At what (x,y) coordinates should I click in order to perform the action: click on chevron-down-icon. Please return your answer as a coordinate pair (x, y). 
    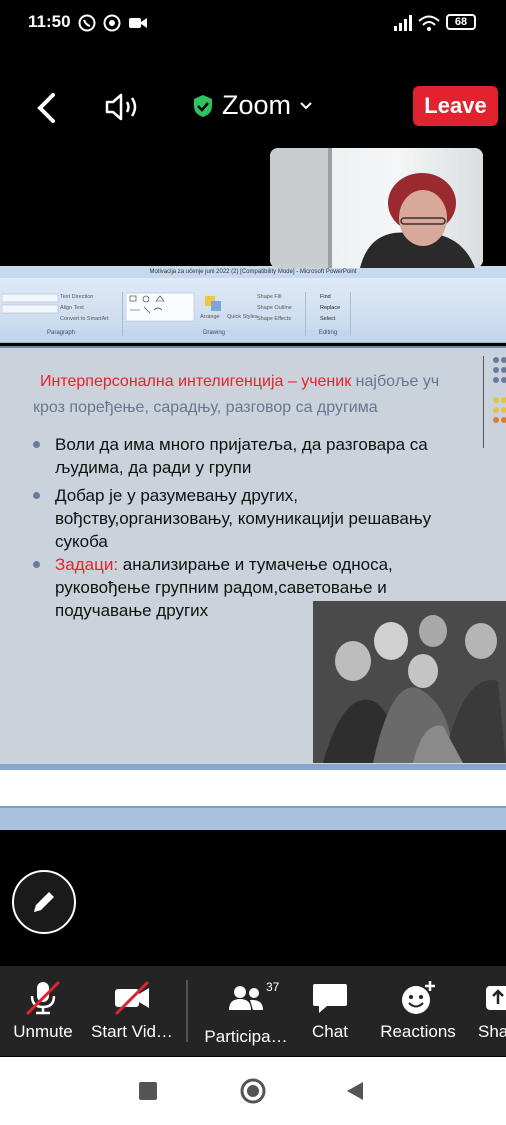
    Looking at the image, I should click on (306, 105).